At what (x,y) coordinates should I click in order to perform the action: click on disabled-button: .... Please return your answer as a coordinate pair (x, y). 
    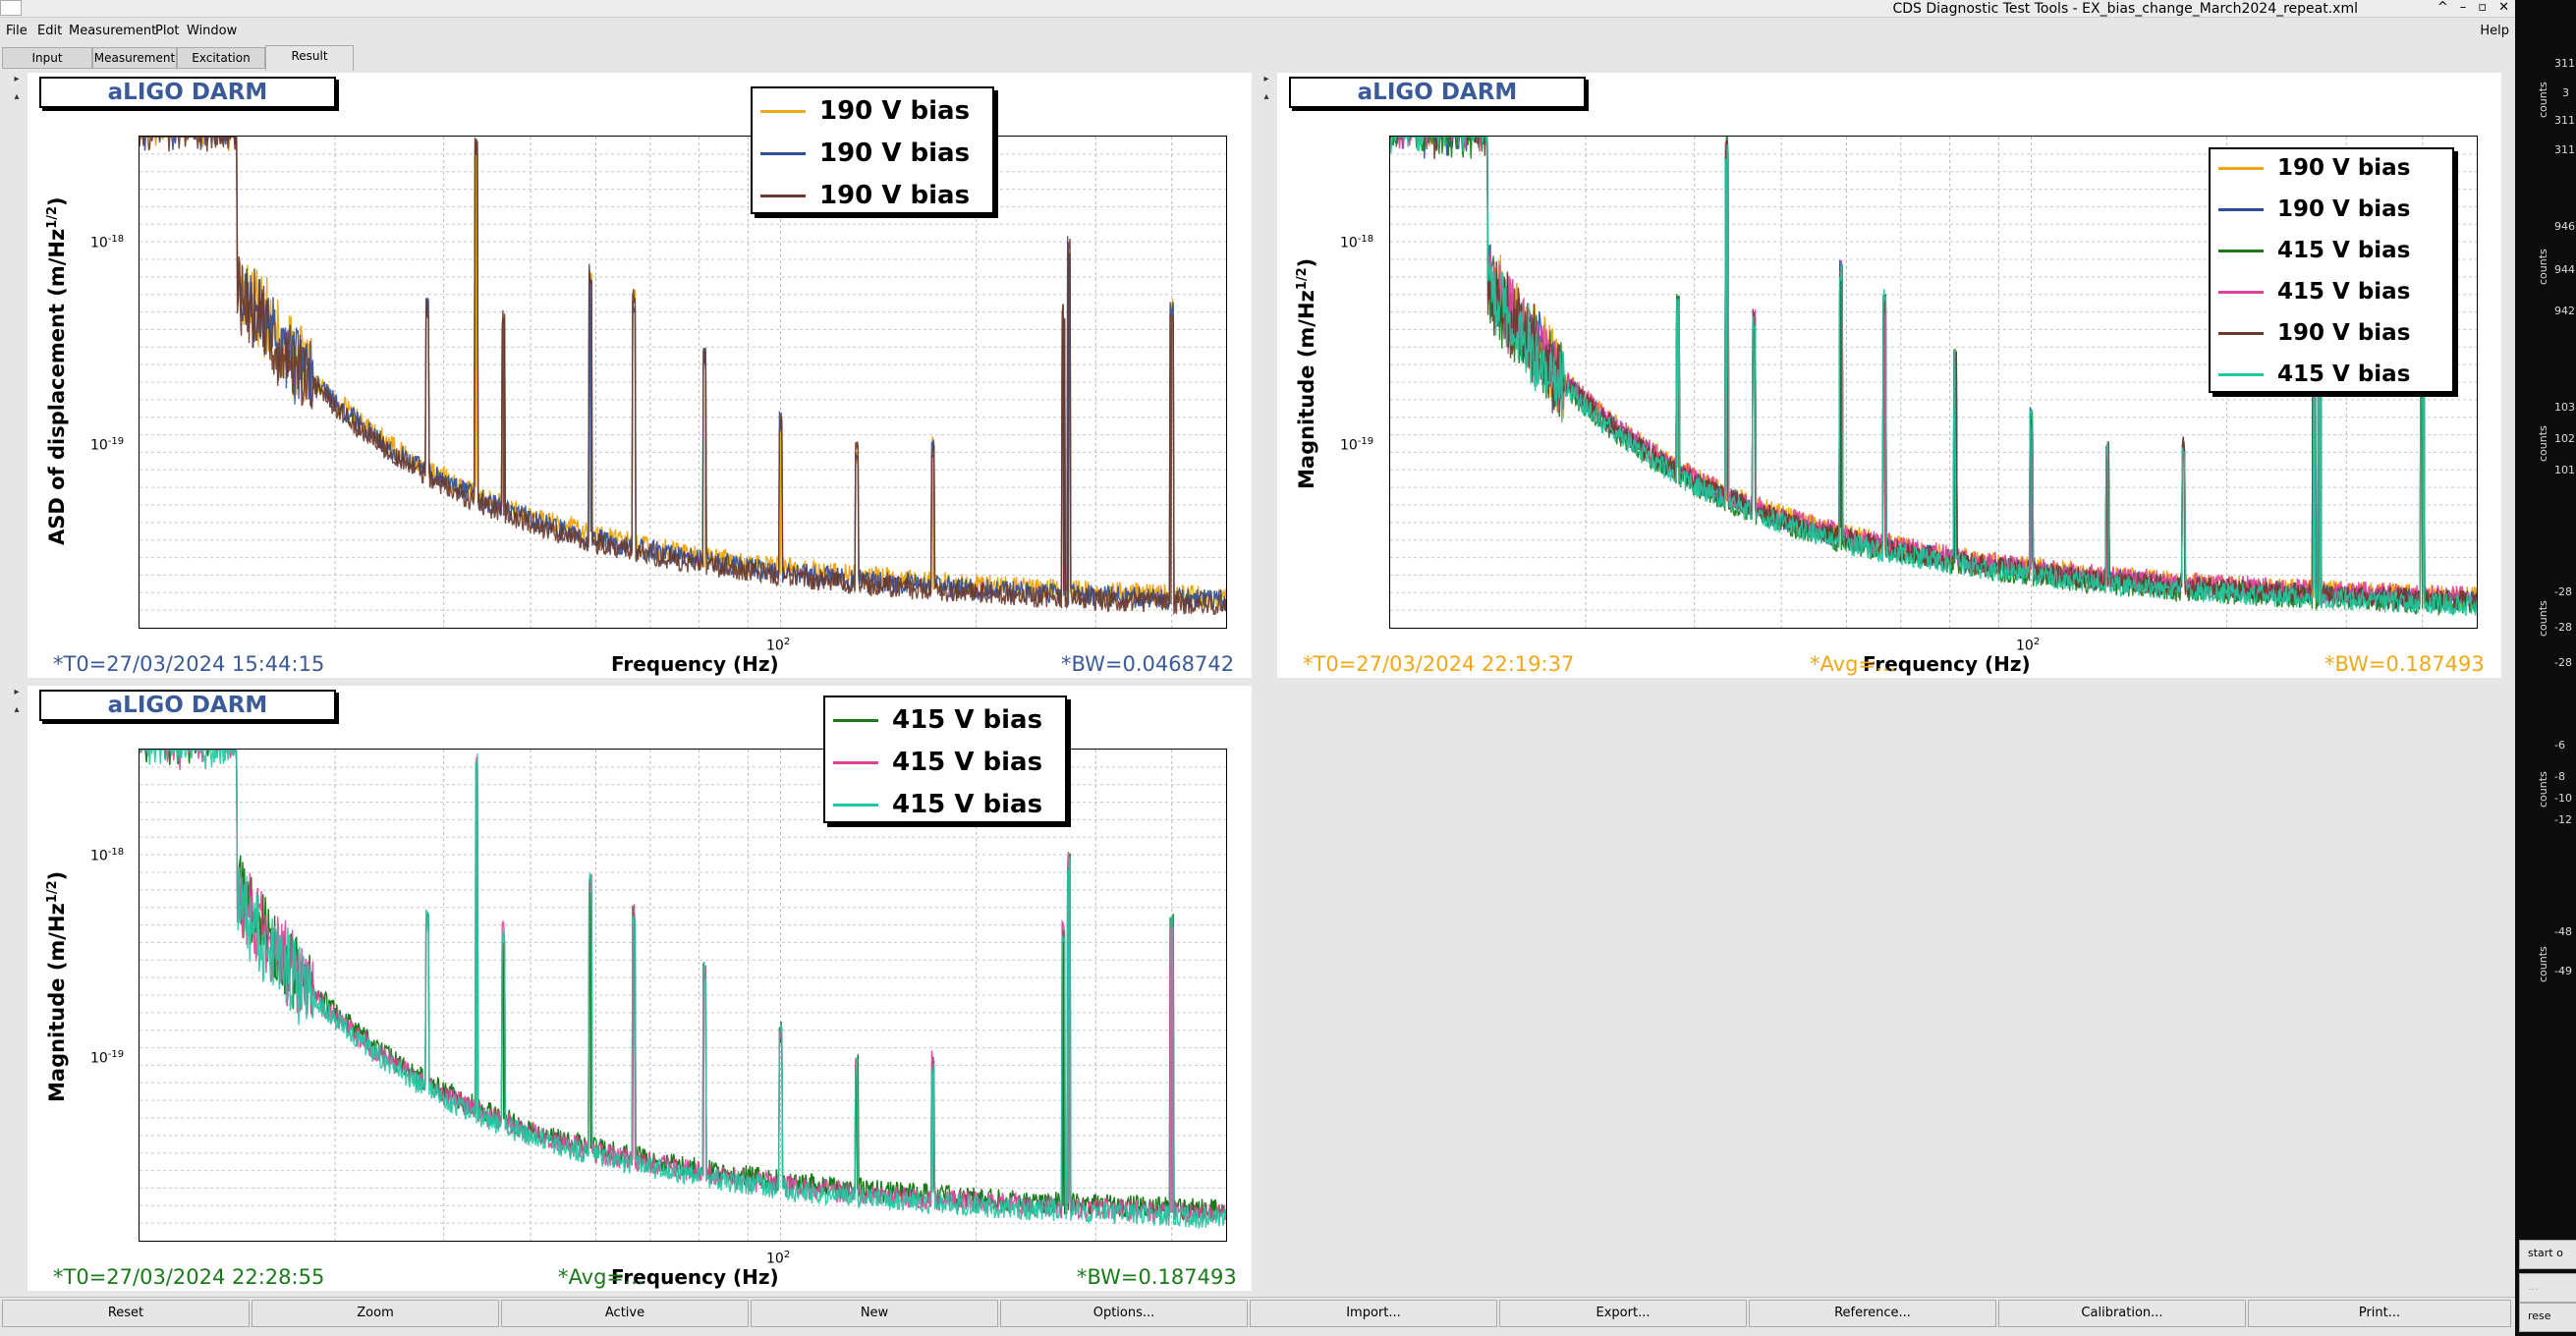
    Looking at the image, I should click on (2547, 1288).